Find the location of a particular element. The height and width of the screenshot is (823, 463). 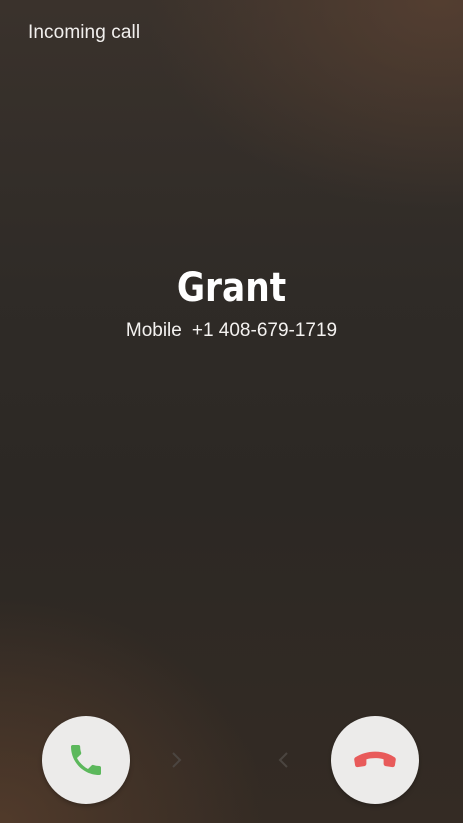

caller-info: Grant Mobile +1 408-679-1719 is located at coordinates (231, 302).